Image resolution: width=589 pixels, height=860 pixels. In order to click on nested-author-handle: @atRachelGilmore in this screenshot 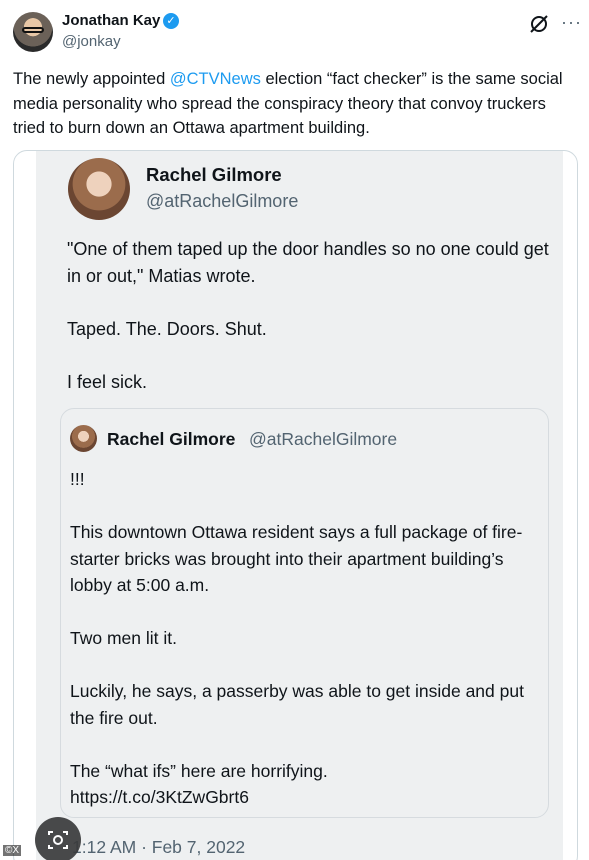, I will do `click(323, 439)`.